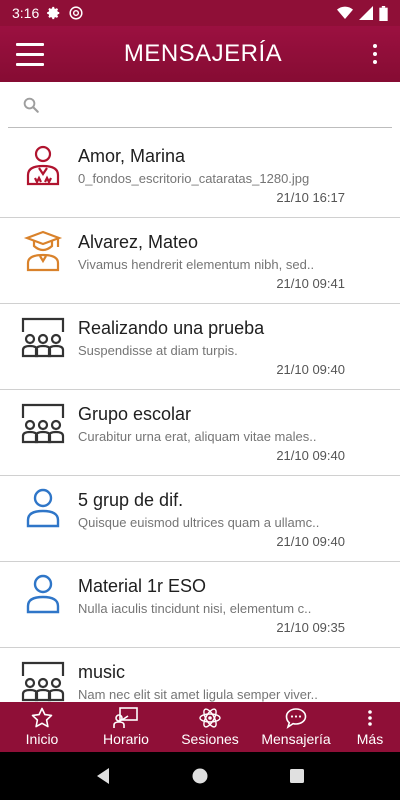  Describe the element at coordinates (171, 328) in the screenshot. I see `conversation-name: Realizando una prueba` at that location.